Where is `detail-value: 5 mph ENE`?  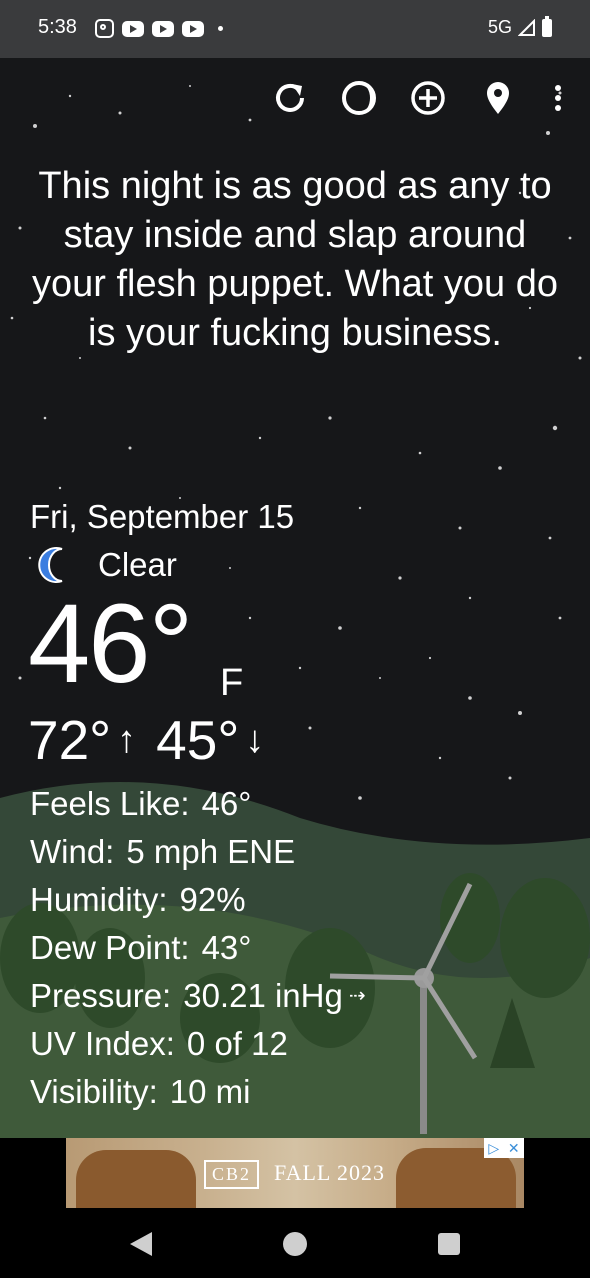
detail-value: 5 mph ENE is located at coordinates (211, 851).